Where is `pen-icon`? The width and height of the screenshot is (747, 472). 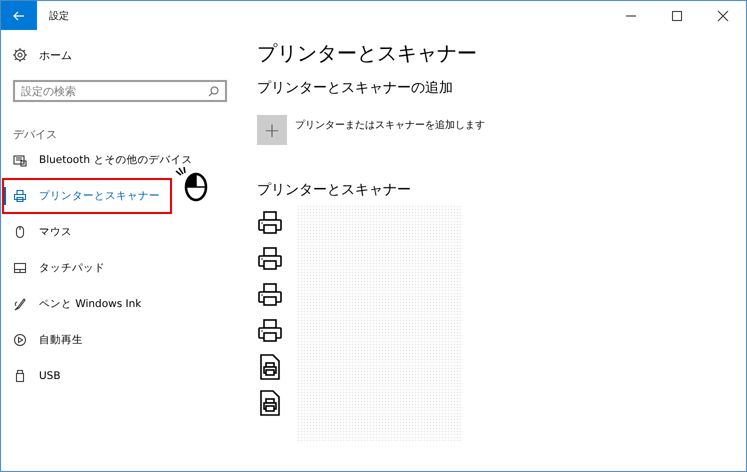
pen-icon is located at coordinates (20, 304).